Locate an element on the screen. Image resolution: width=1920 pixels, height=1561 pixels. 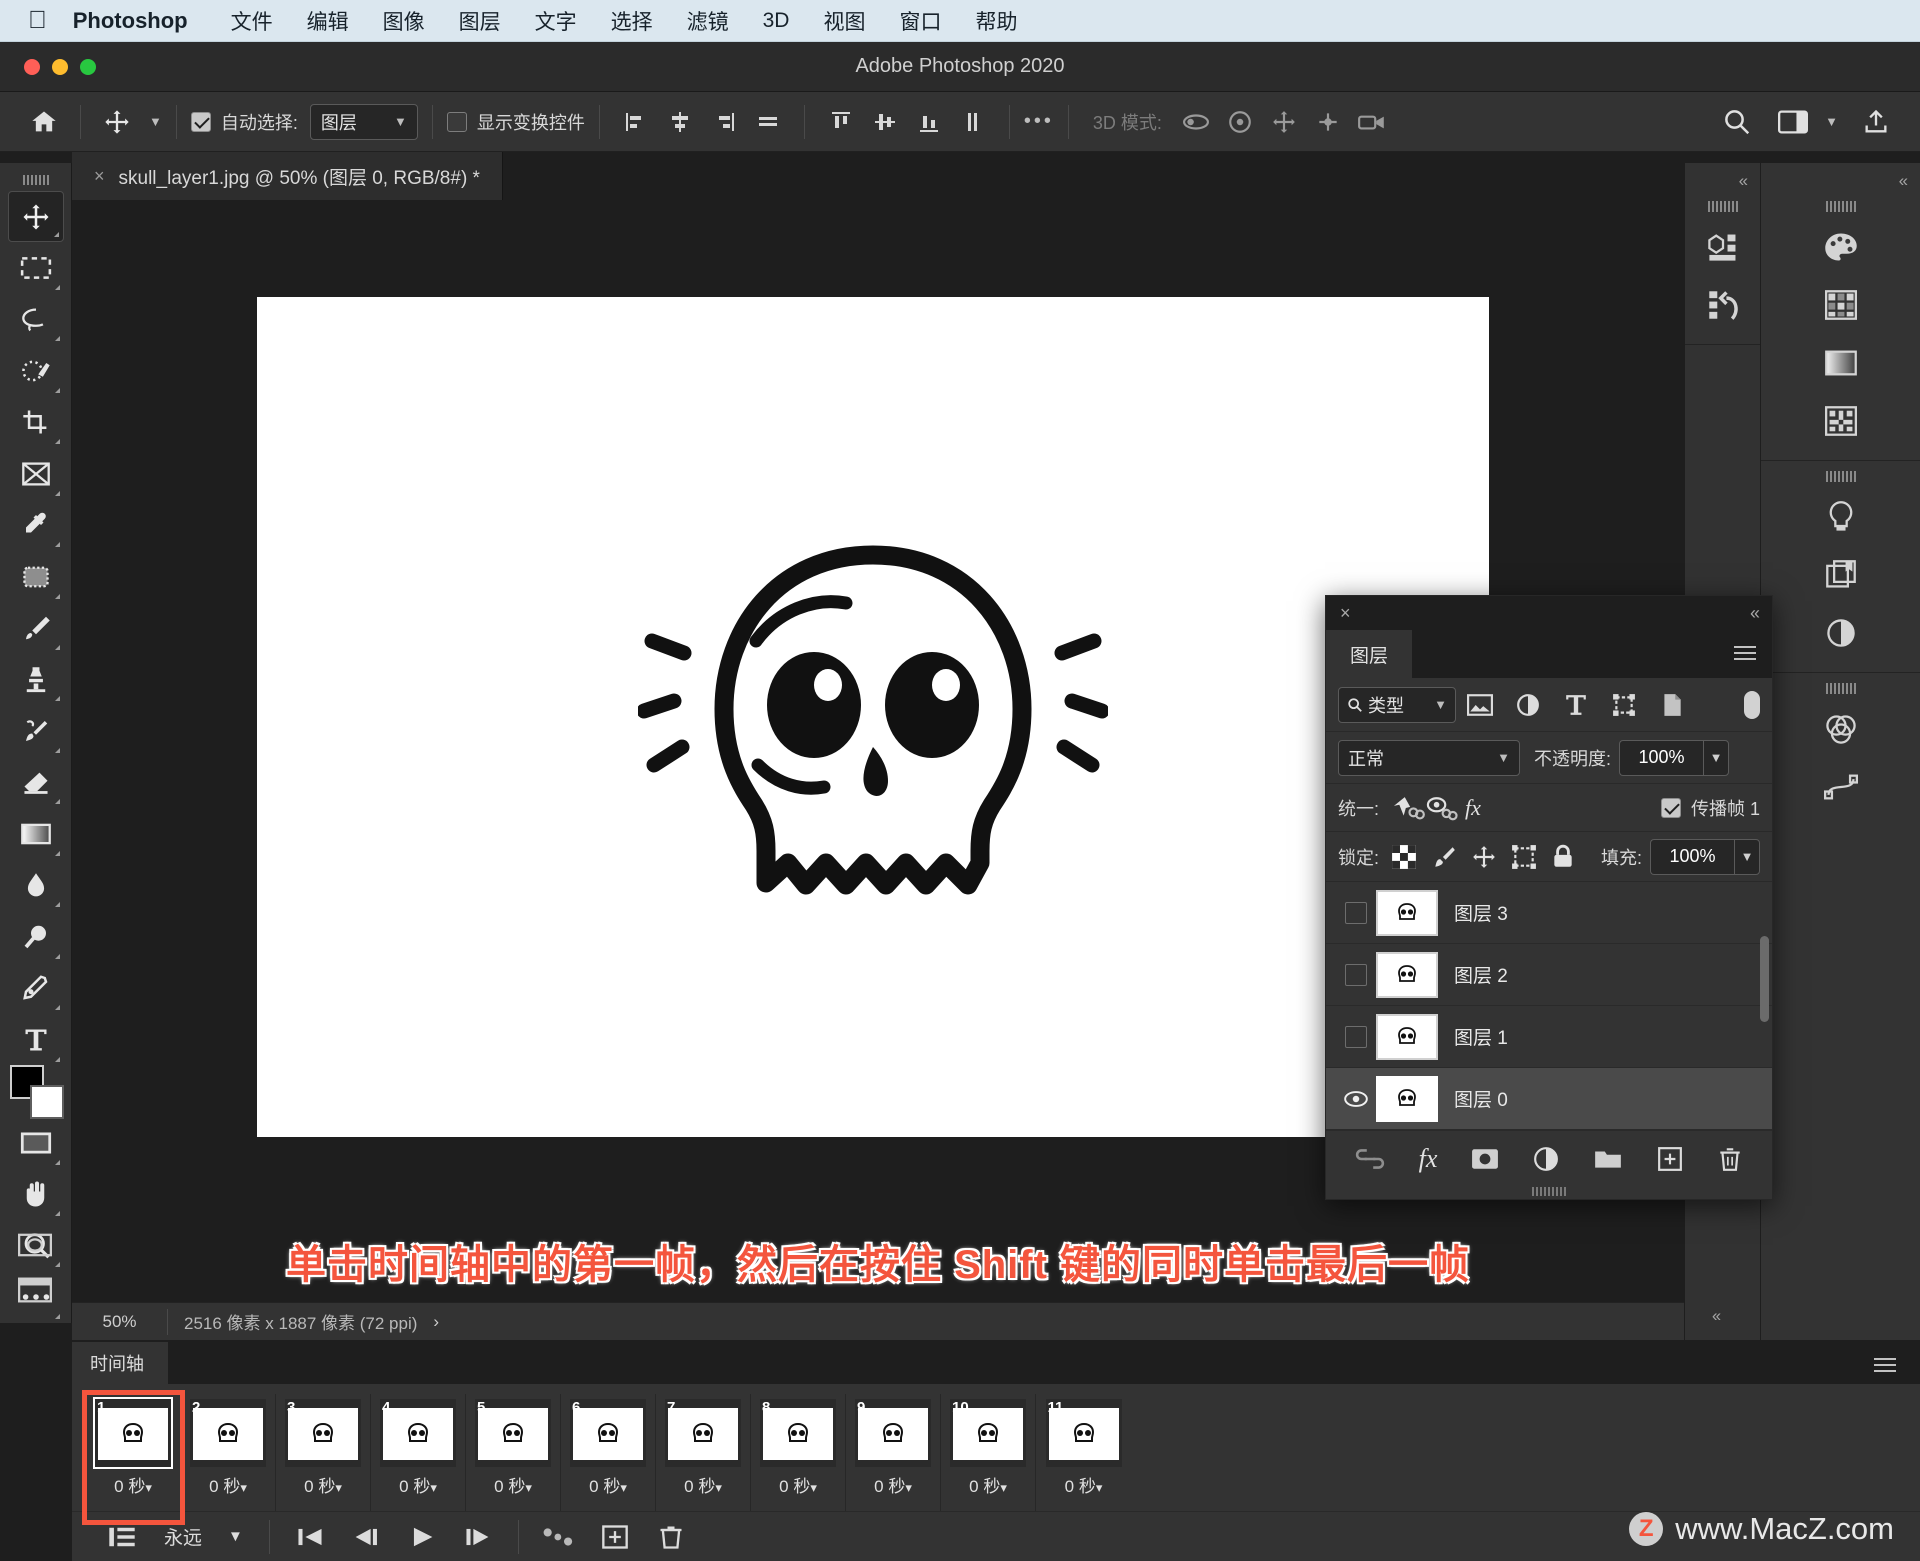
menu-app-name: Photoshop is located at coordinates (143, 21).